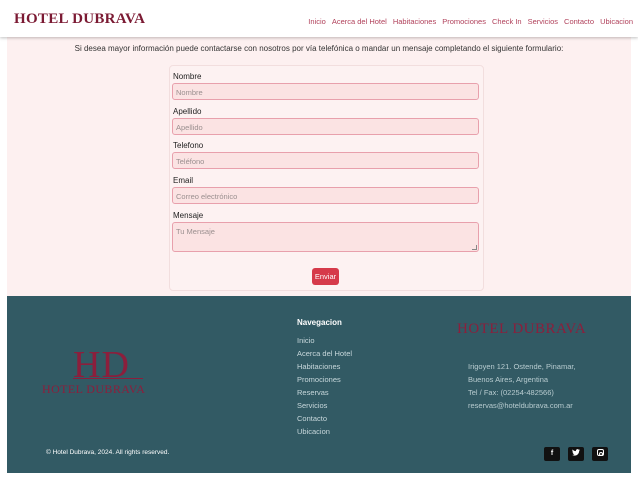 The width and height of the screenshot is (638, 477). What do you see at coordinates (79, 19) in the screenshot?
I see `brand-logo: HOTEL DUBRAVA` at bounding box center [79, 19].